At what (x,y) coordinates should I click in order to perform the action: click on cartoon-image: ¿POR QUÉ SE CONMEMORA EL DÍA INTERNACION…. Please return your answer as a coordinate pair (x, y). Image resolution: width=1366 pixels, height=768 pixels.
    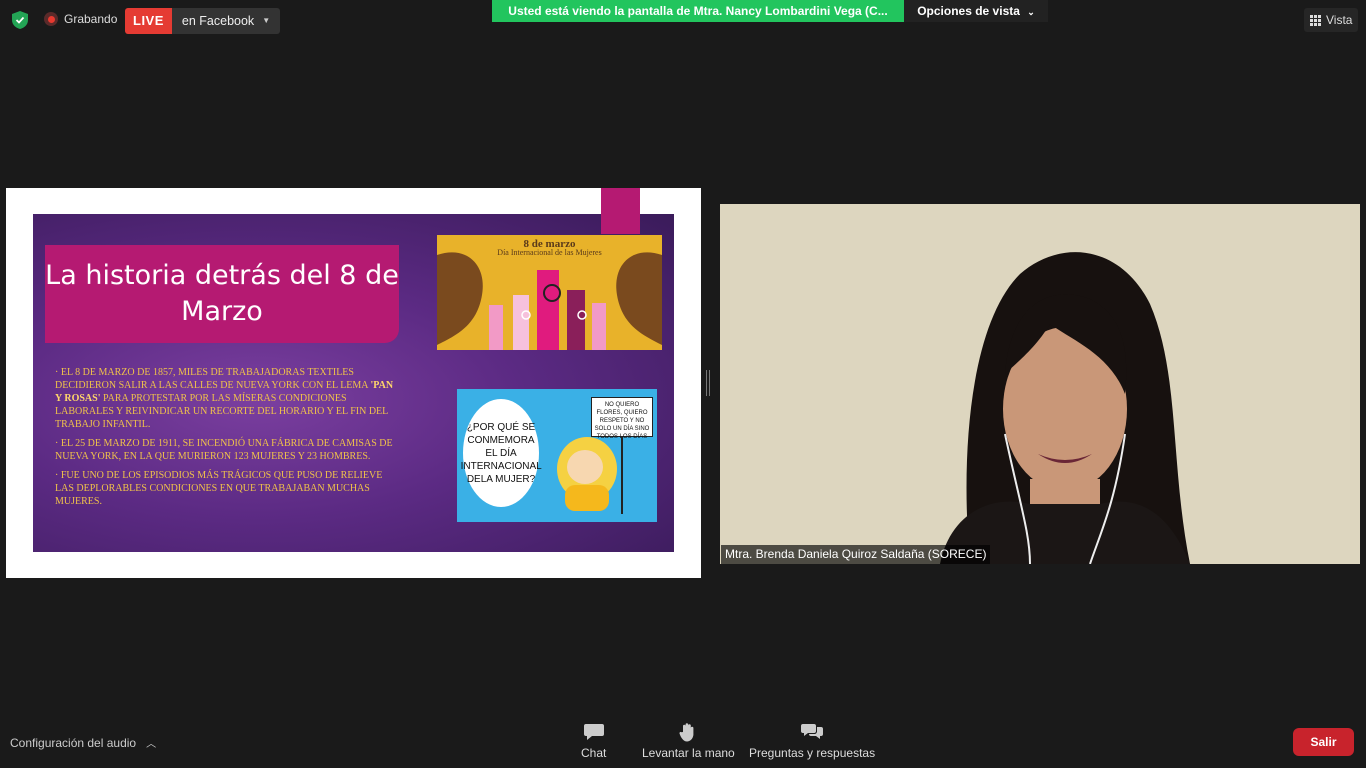
    Looking at the image, I should click on (557, 455).